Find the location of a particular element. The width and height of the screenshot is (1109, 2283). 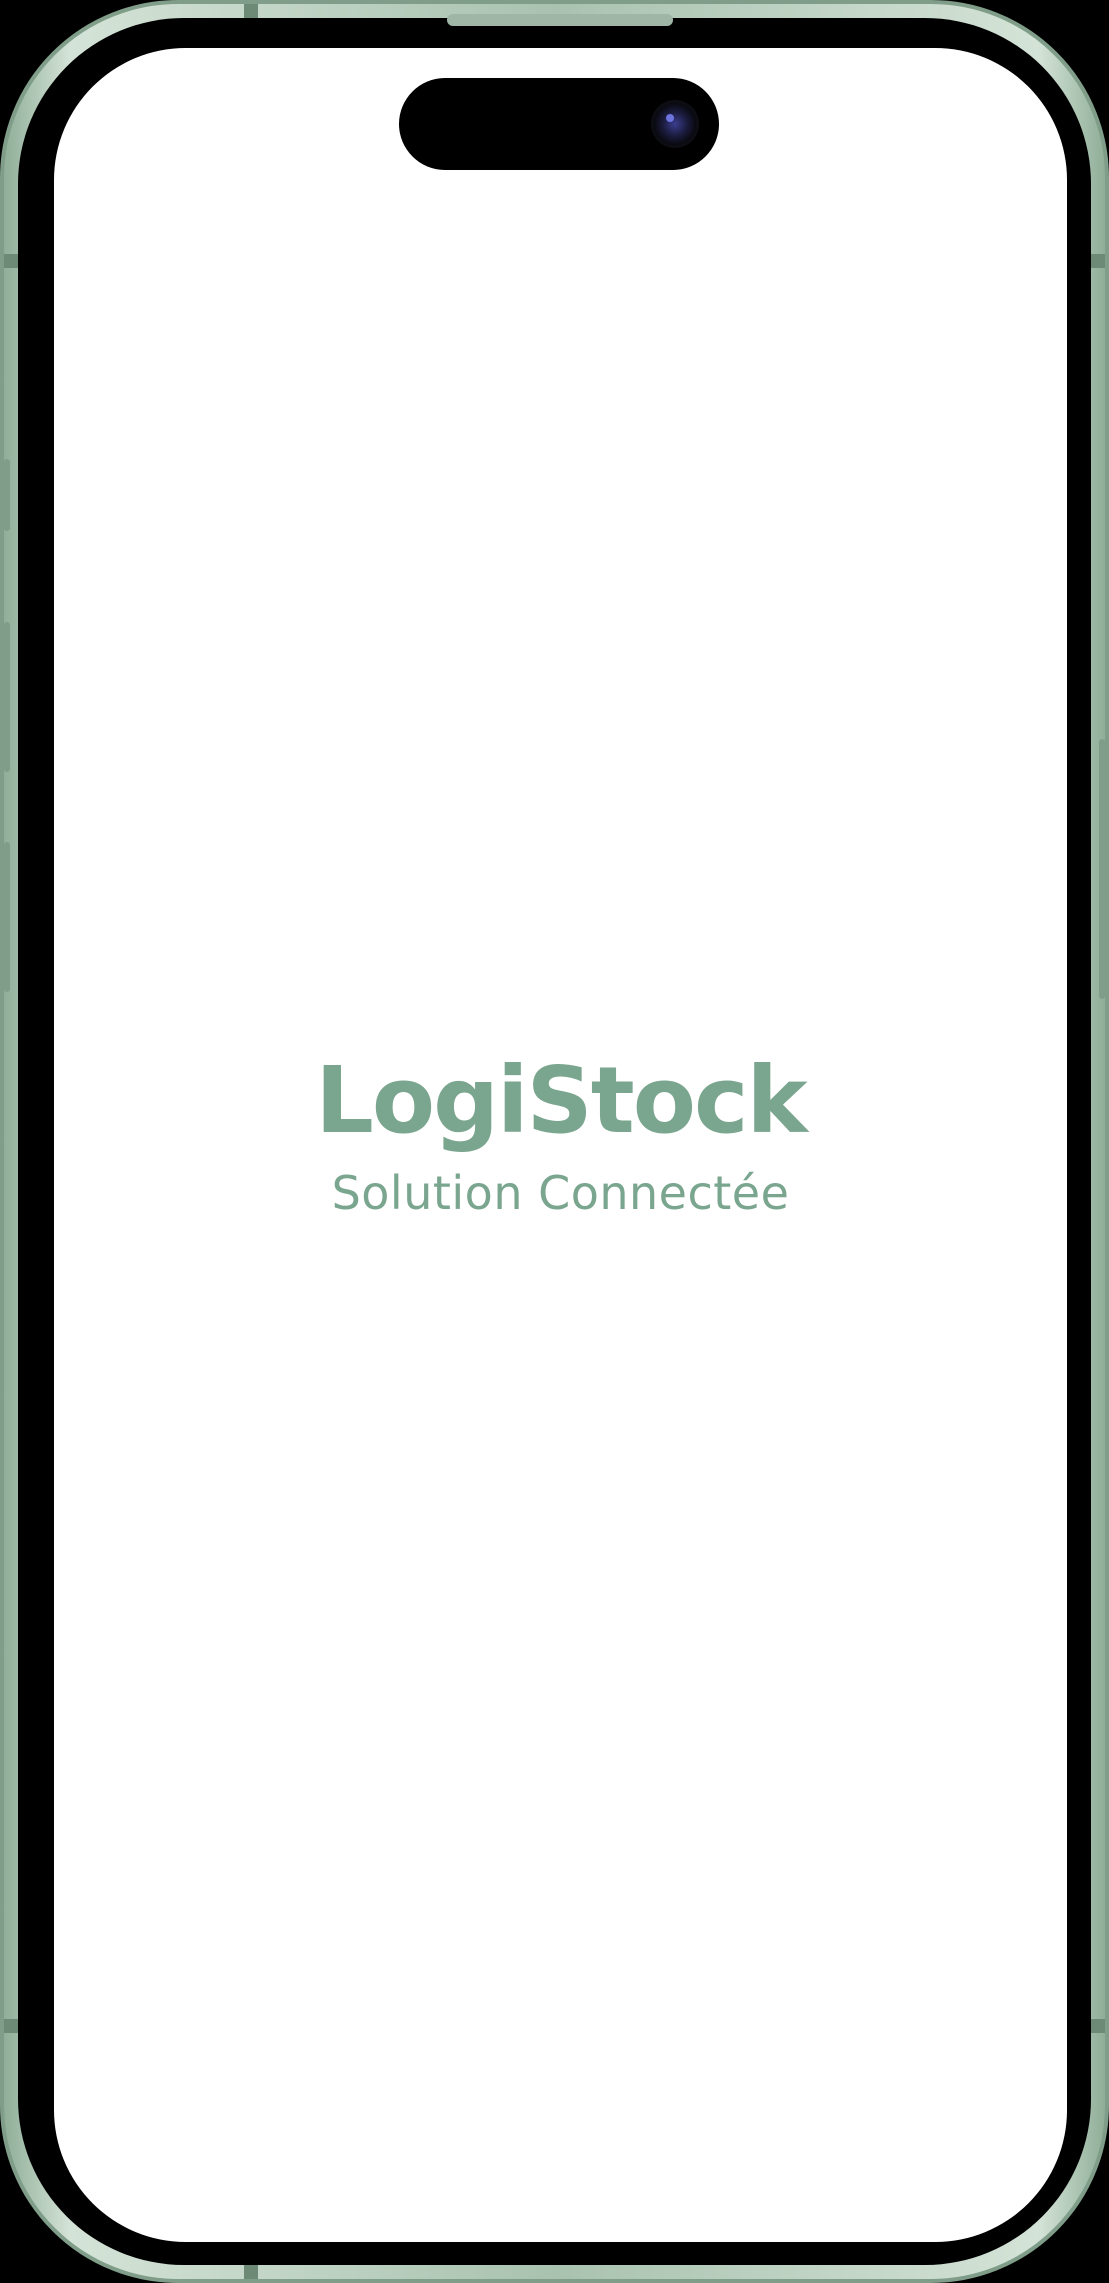

dynamic-island is located at coordinates (559, 124).